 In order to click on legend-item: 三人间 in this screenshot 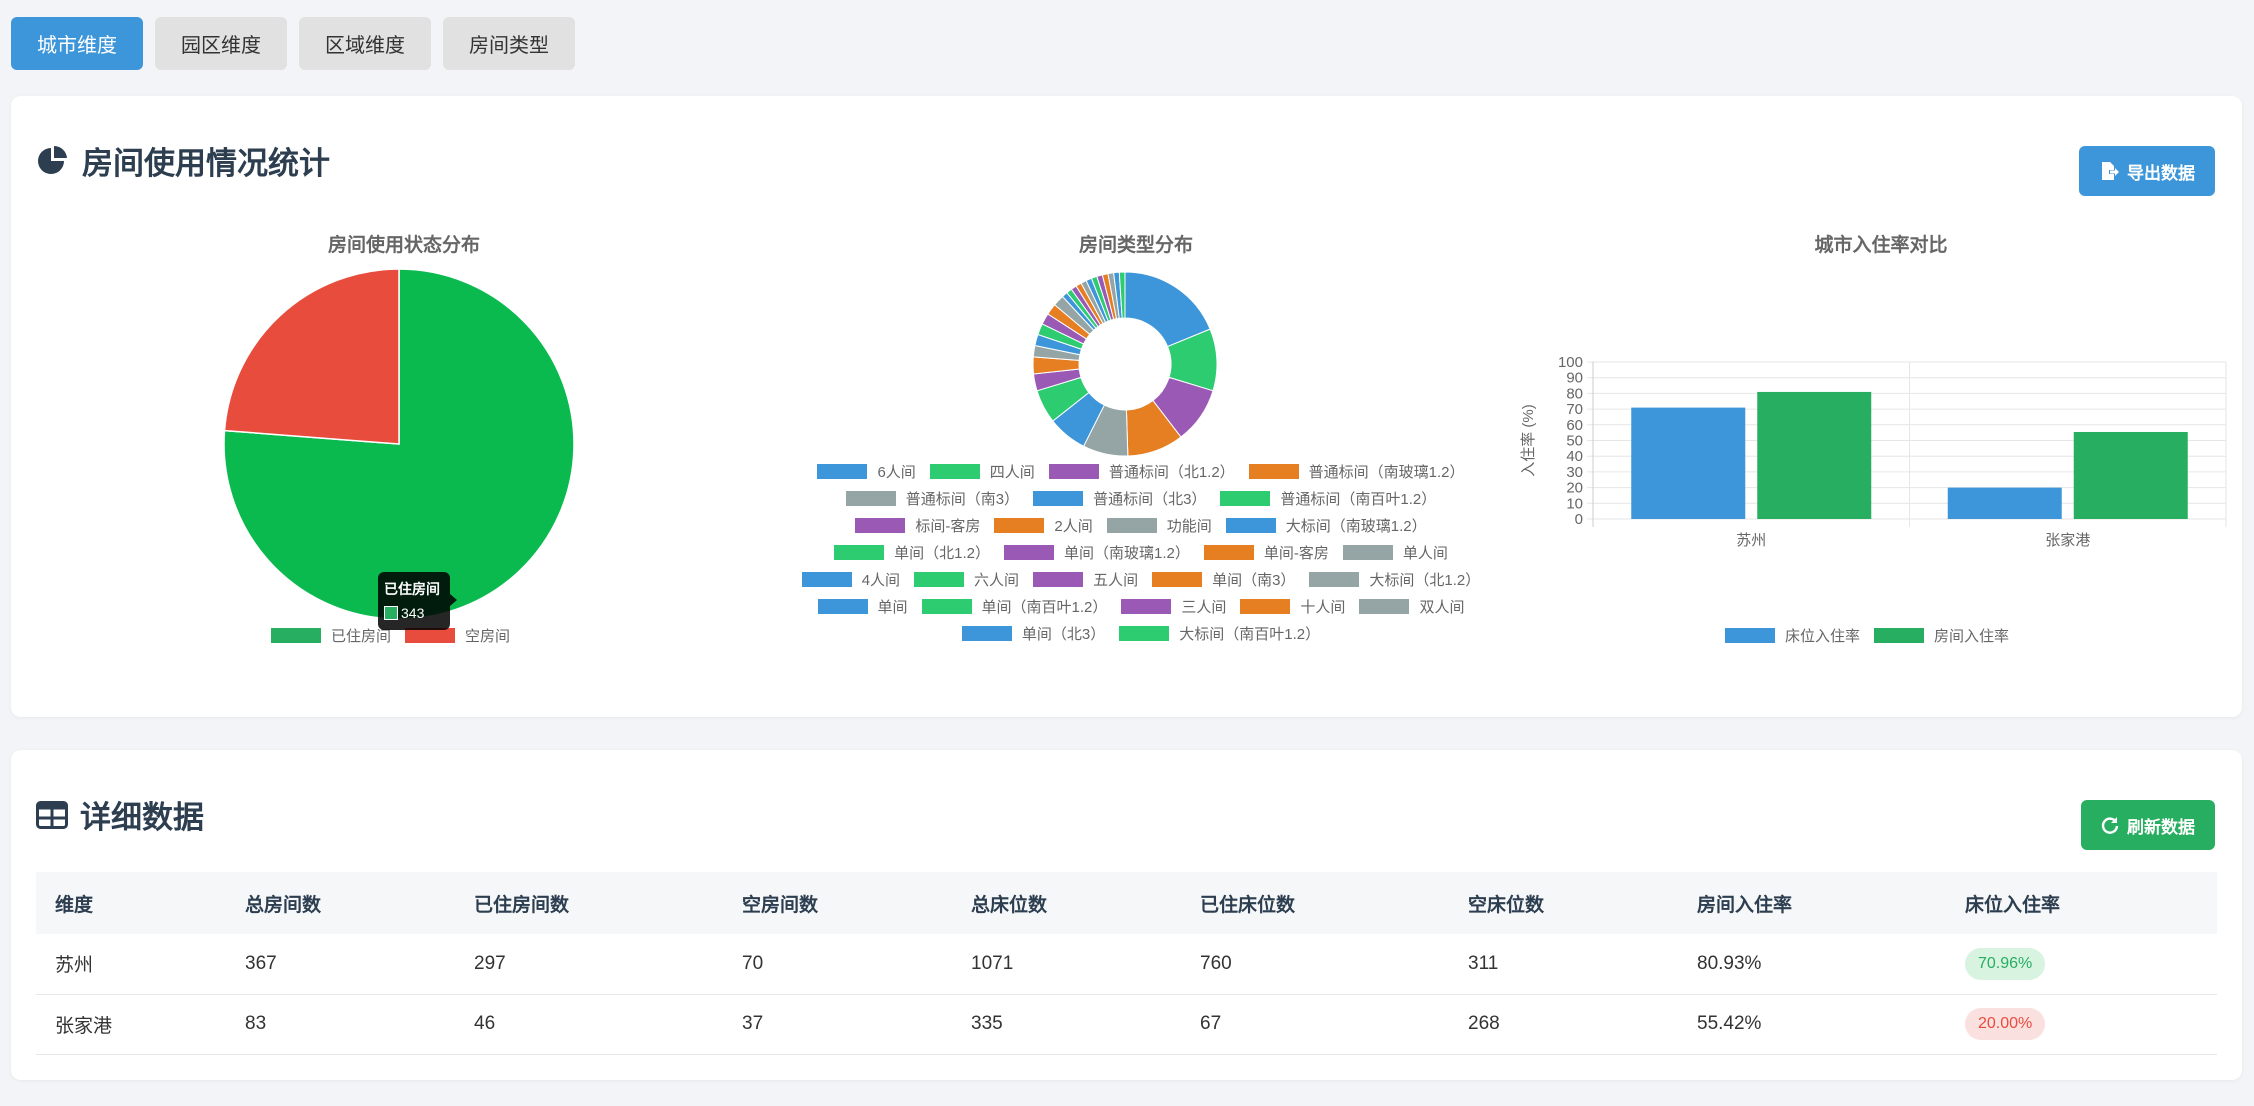, I will do `click(1173, 606)`.